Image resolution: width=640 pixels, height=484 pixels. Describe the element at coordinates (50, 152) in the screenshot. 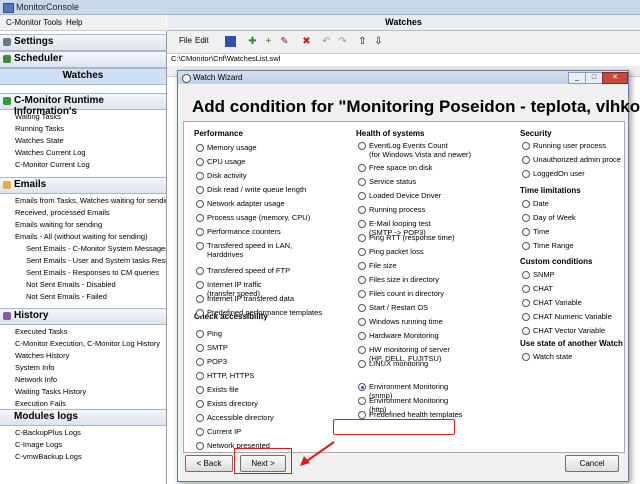

I see `nav-watches-current-log: Watches Current Log` at that location.